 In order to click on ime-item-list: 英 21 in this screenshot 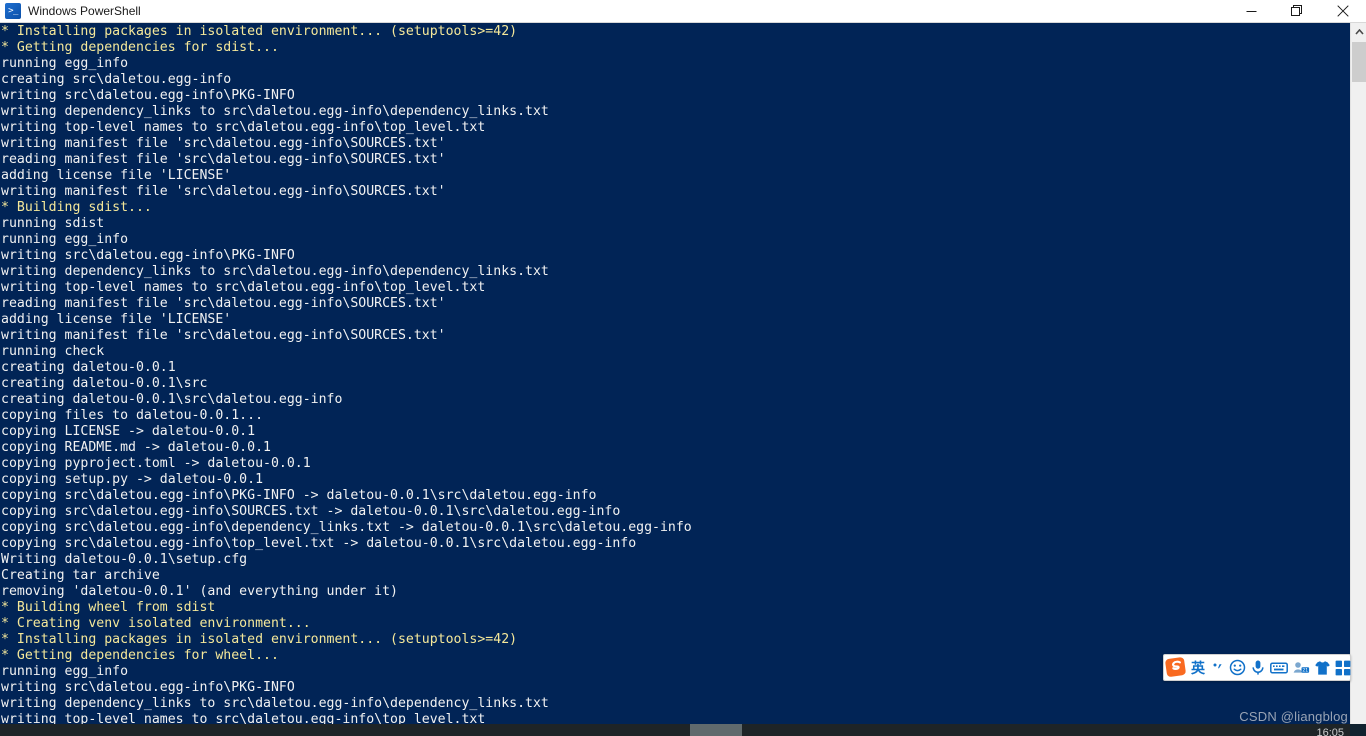, I will do `click(1270, 667)`.